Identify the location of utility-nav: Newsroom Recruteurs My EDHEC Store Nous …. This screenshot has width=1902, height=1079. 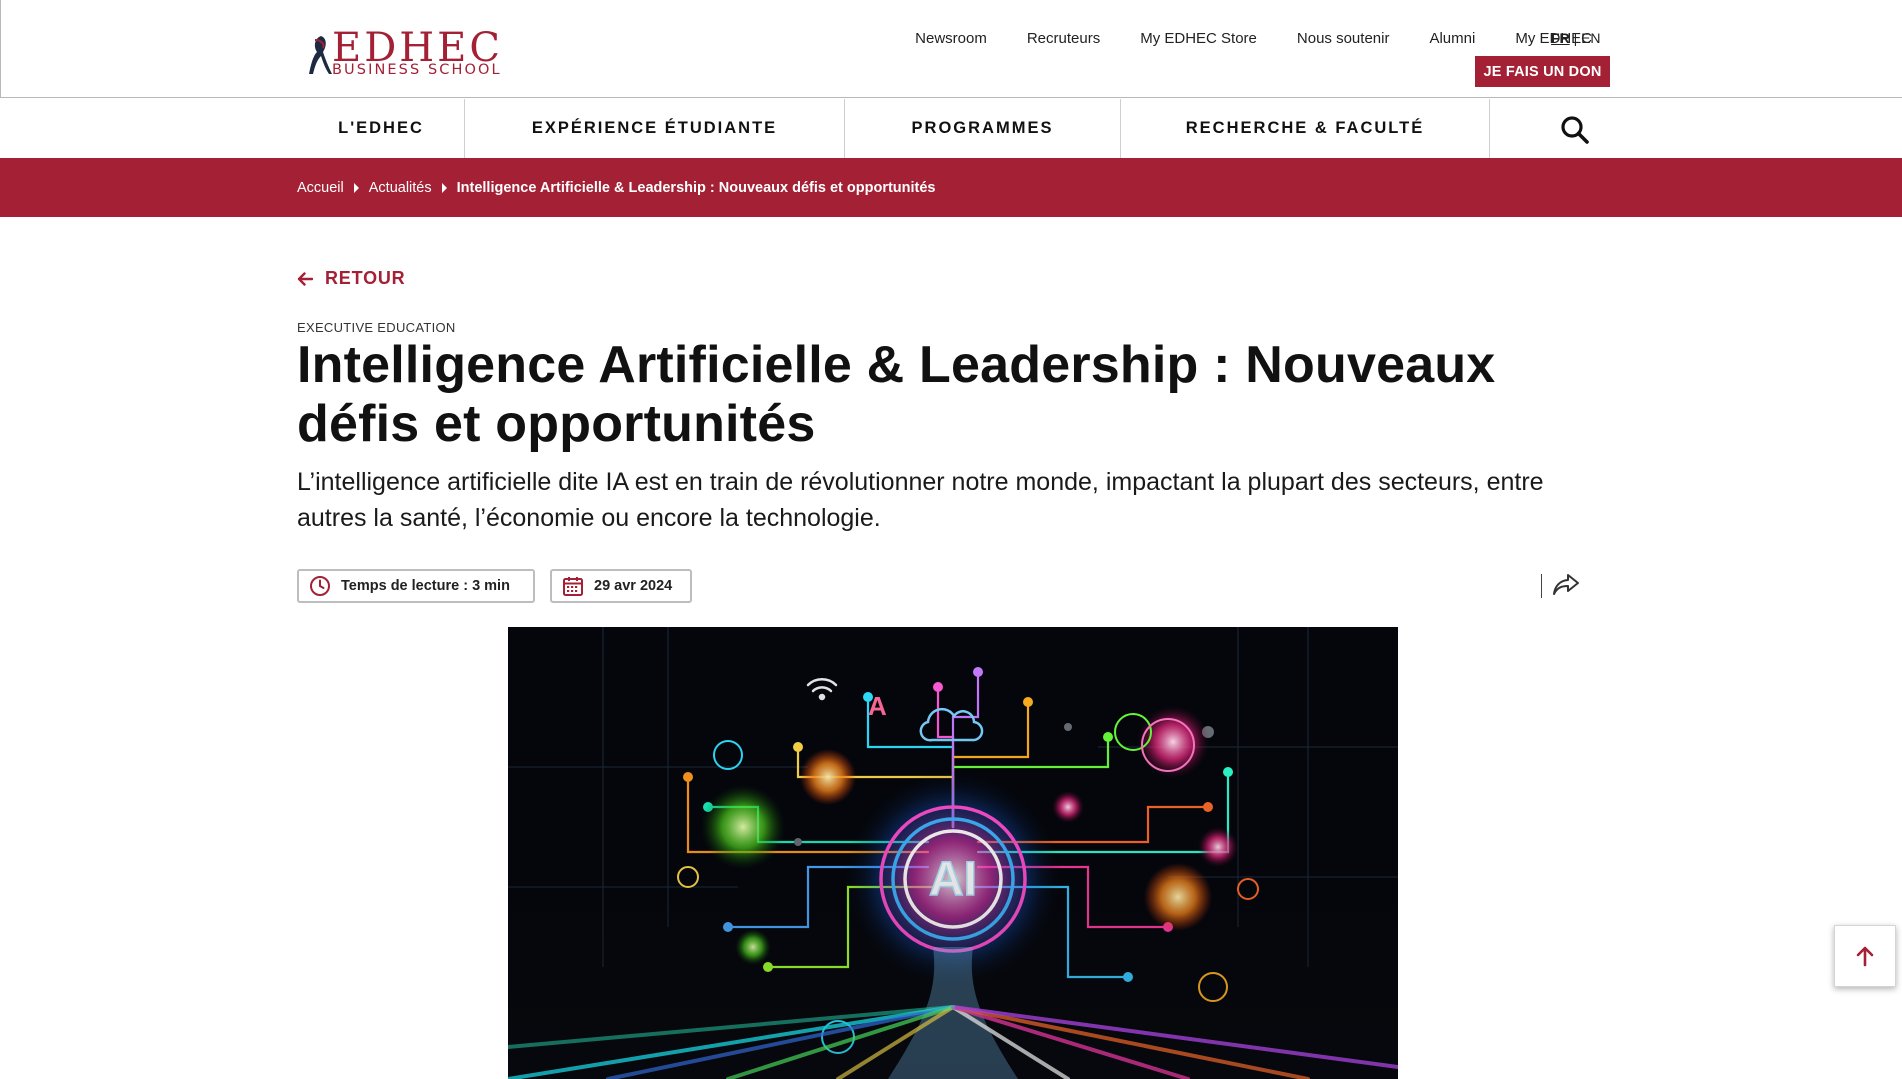
(1253, 38).